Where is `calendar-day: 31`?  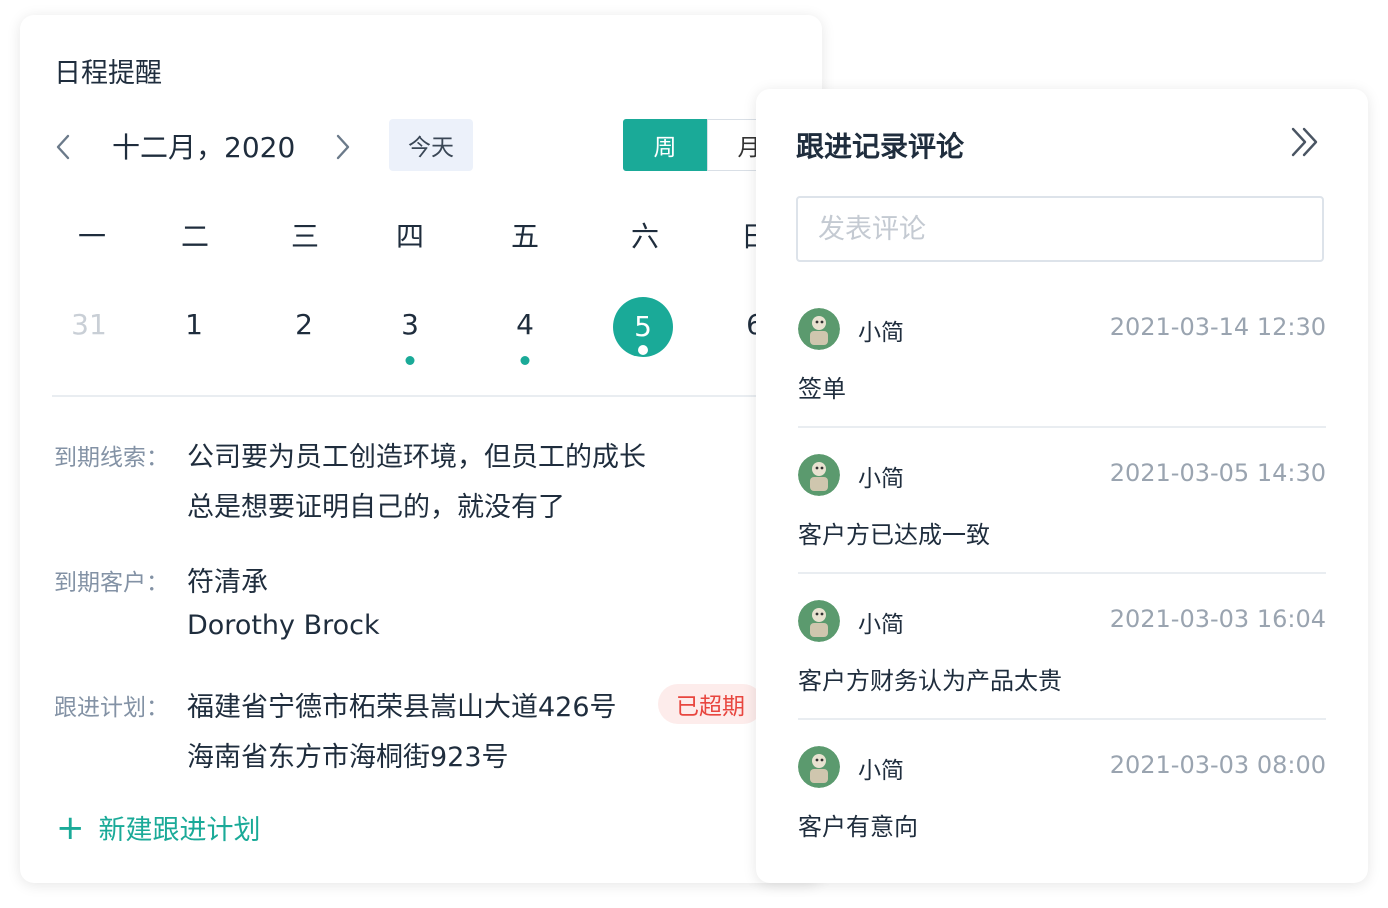
calendar-day: 31 is located at coordinates (89, 337).